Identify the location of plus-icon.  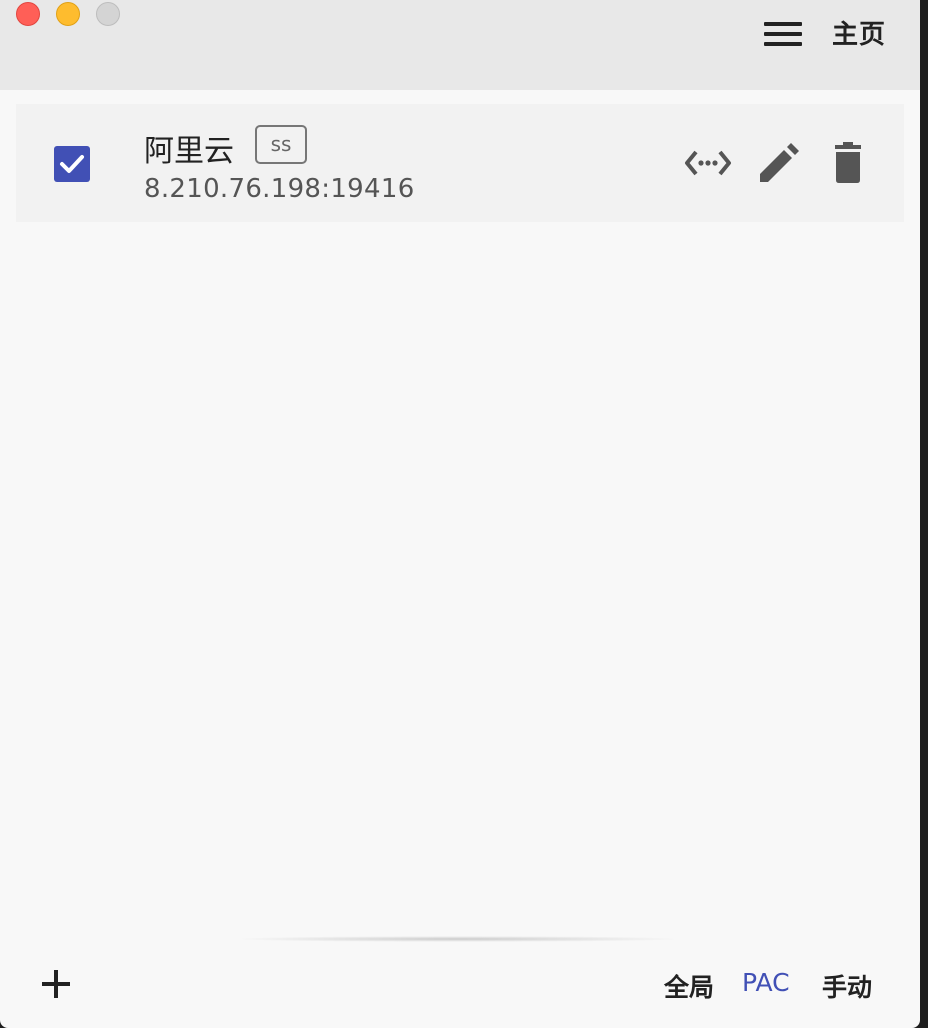
(56, 984).